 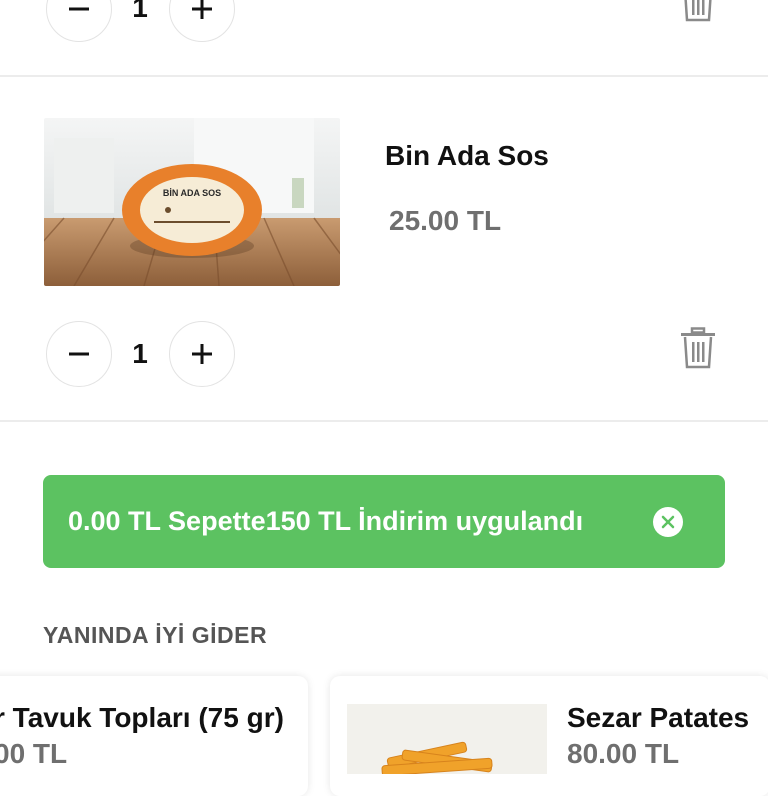 I want to click on image-label: BİN ADA SOS, so click(x=192, y=193).